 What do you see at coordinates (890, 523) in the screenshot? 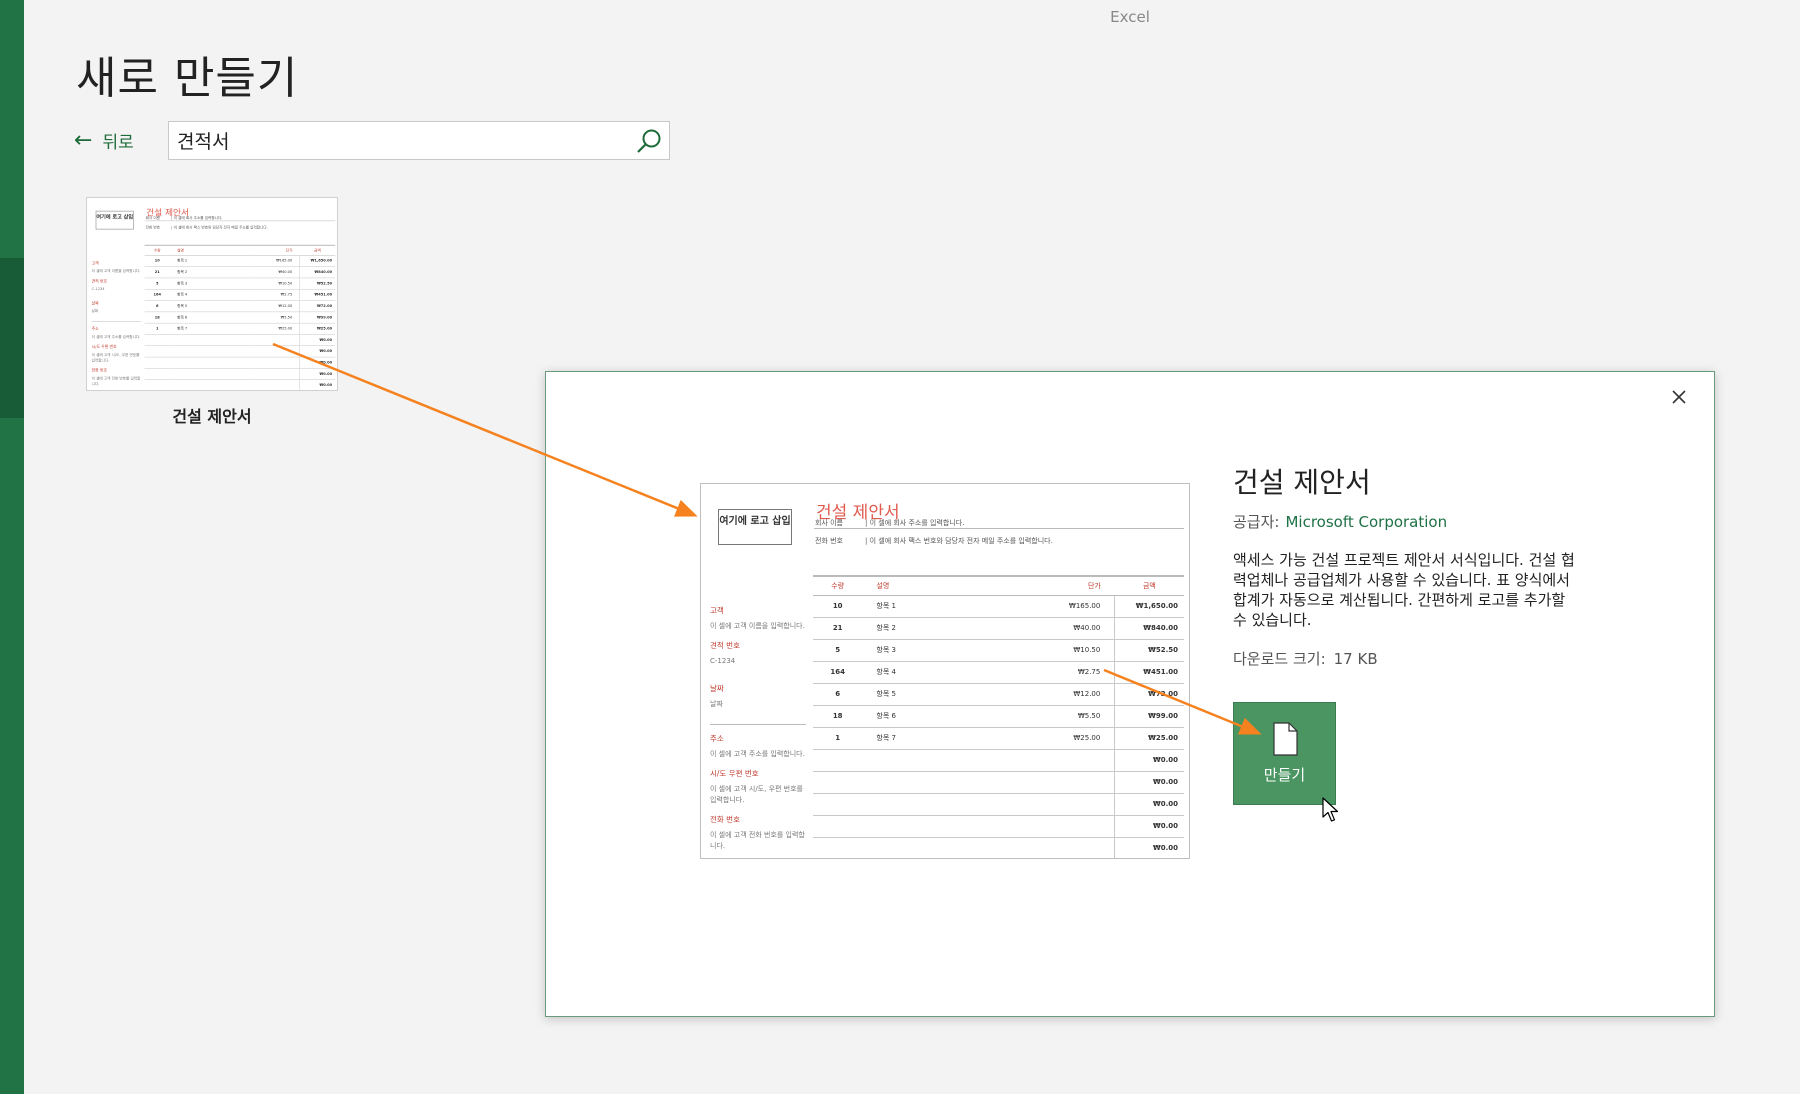
I see `preview-company-row: 회사 이름 | 이 셀에 회사 주소를 입력합니다.` at bounding box center [890, 523].